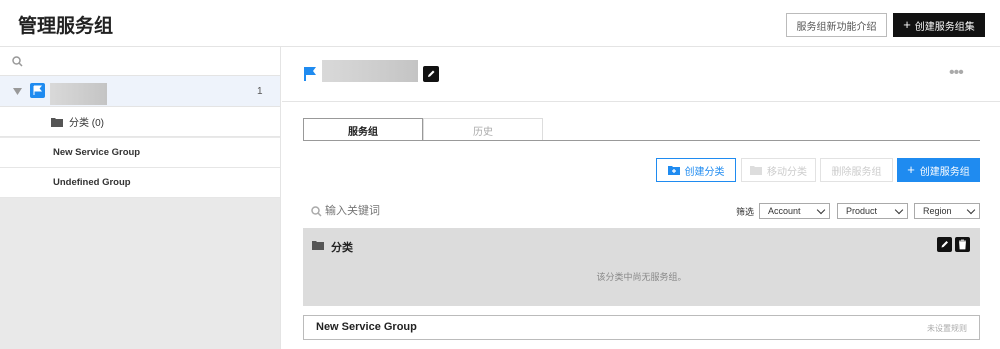 This screenshot has width=1000, height=349. I want to click on filter-value: Product, so click(862, 211).